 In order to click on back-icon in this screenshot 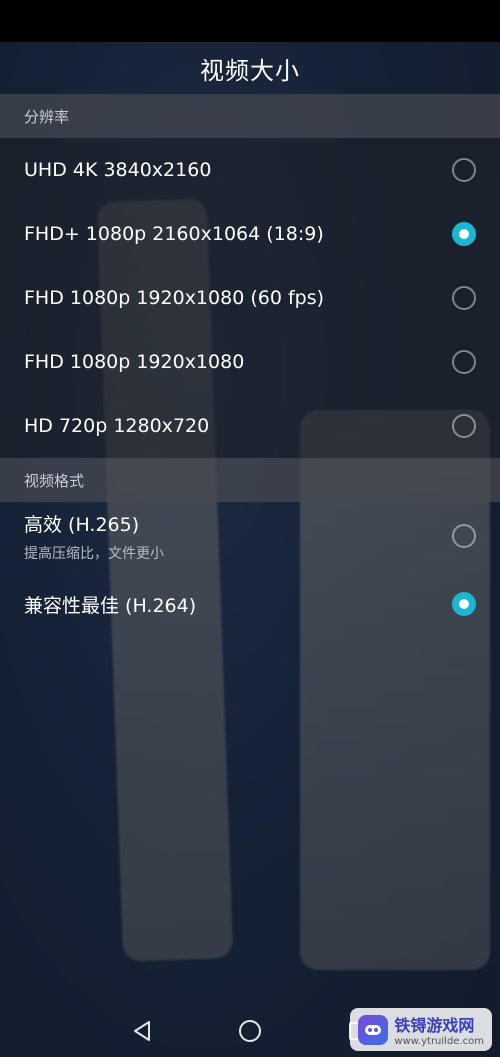, I will do `click(142, 1031)`.